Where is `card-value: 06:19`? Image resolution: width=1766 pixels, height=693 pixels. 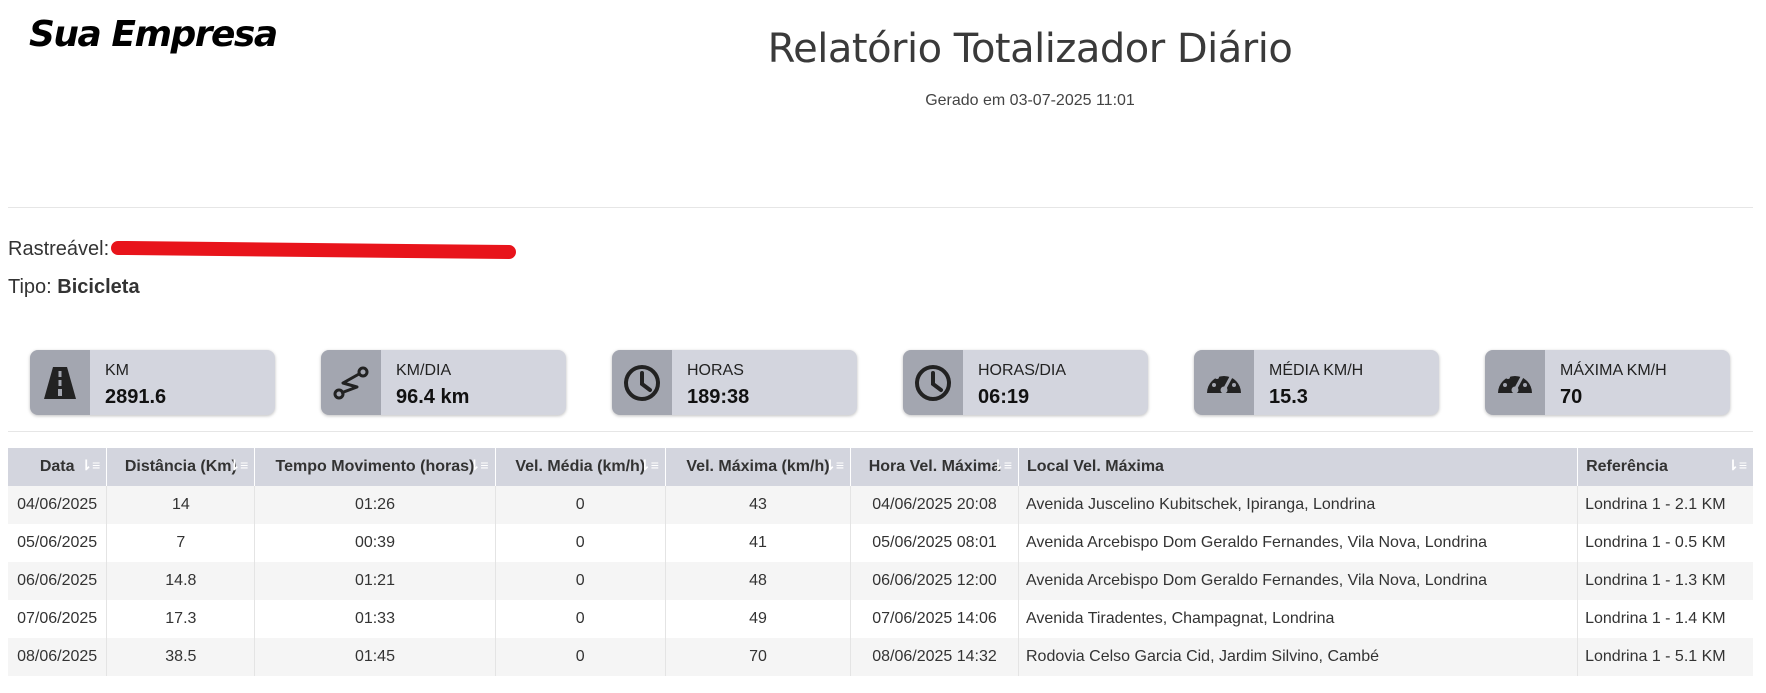
card-value: 06:19 is located at coordinates (1004, 397).